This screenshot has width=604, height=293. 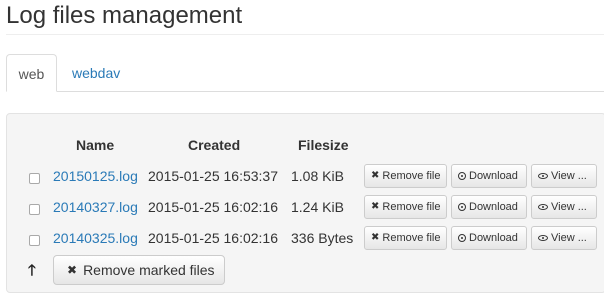 What do you see at coordinates (31, 73) in the screenshot?
I see `tab-web: web` at bounding box center [31, 73].